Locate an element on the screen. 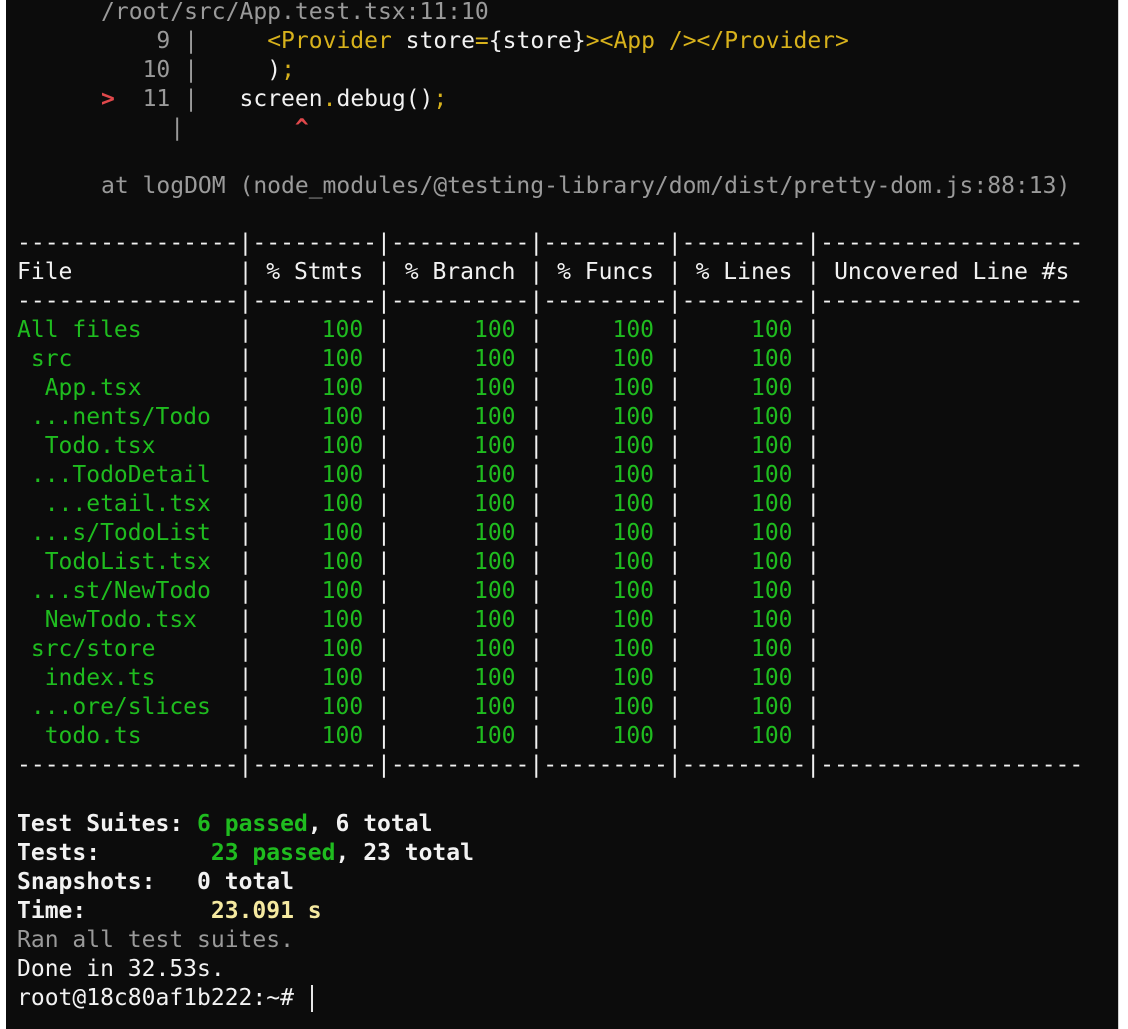 The width and height of the screenshot is (1128, 1029). header-uncovered: Uncovered Line #s is located at coordinates (952, 272).